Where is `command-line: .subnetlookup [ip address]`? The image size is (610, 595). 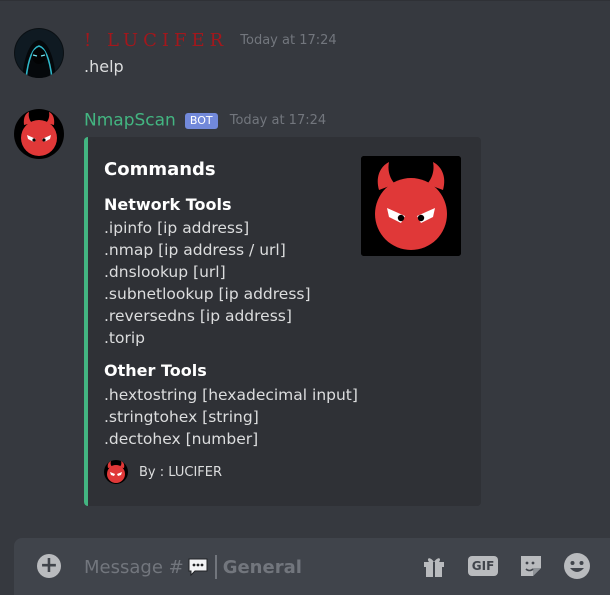 command-line: .subnetlookup [ip address] is located at coordinates (207, 294).